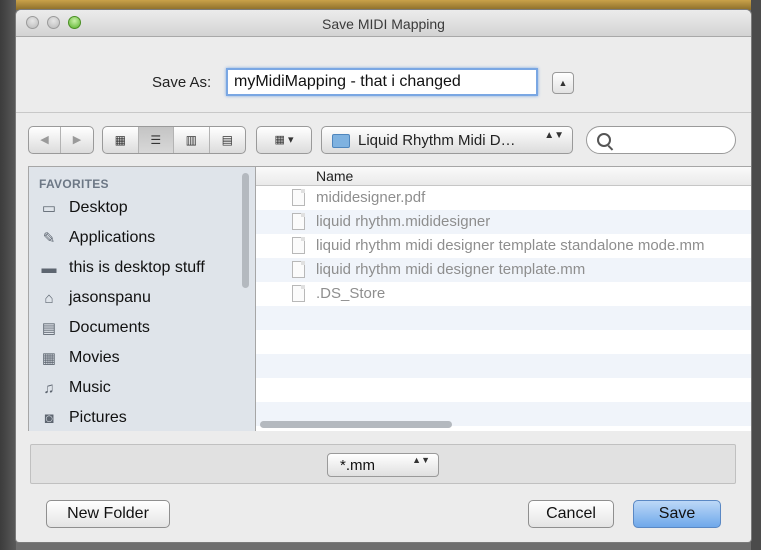 This screenshot has height=550, width=761. I want to click on back-forward-control: ◀ ▶, so click(61, 140).